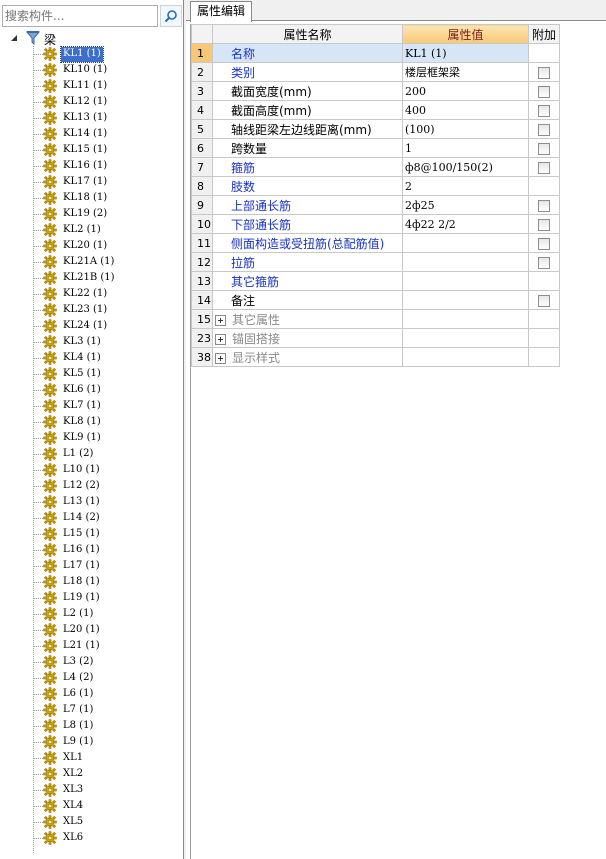 The height and width of the screenshot is (859, 606). What do you see at coordinates (91, 470) in the screenshot?
I see `tree-item: L10 (1)` at bounding box center [91, 470].